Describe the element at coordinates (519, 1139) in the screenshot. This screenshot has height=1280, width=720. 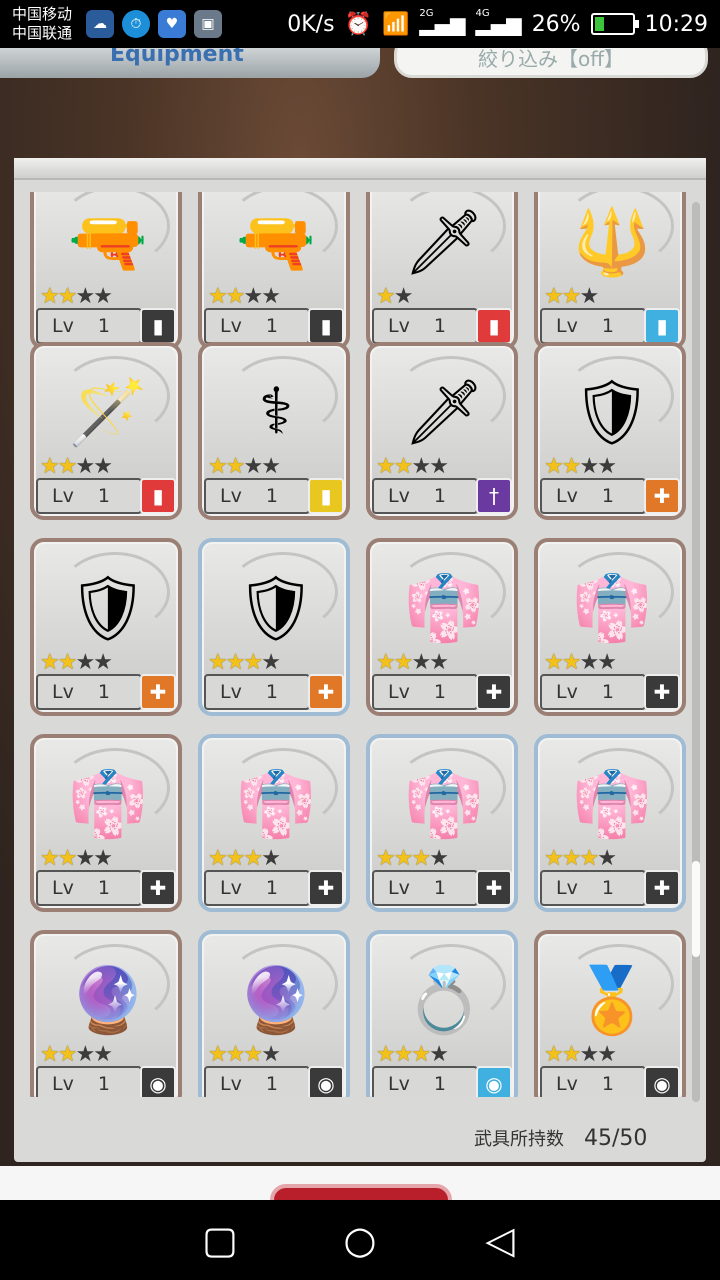
I see `count-label: 武具所持数` at that location.